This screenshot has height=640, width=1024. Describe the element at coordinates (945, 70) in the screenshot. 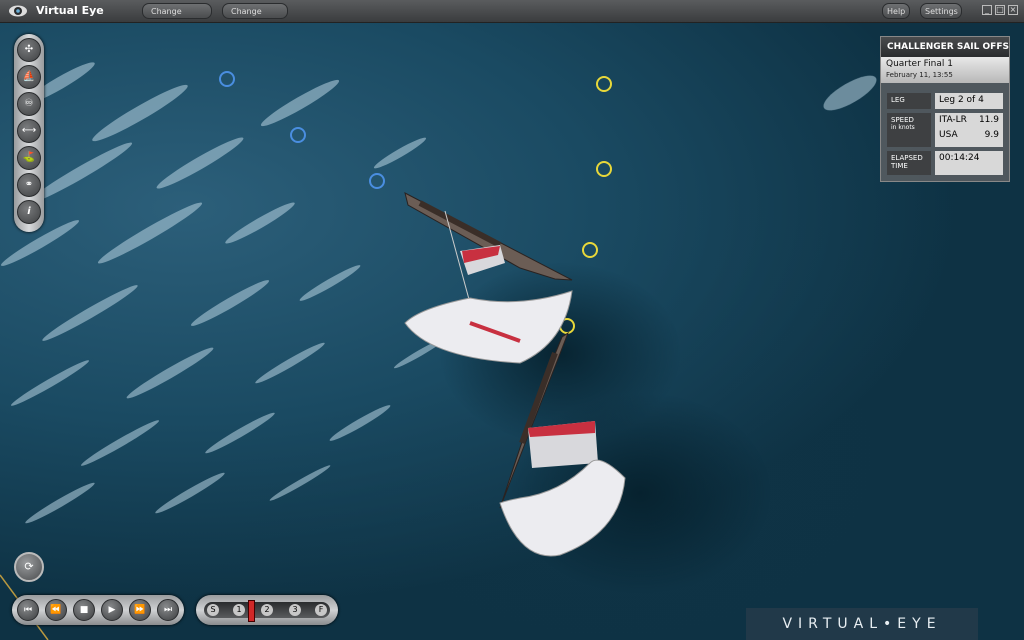

I see `race-heading: Quarter Final 1 February 11, 13:55` at that location.